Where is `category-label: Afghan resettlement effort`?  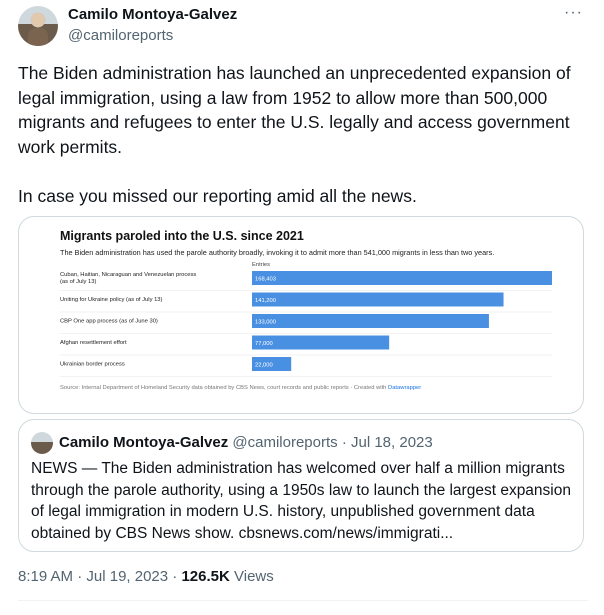
category-label: Afghan resettlement effort is located at coordinates (93, 343).